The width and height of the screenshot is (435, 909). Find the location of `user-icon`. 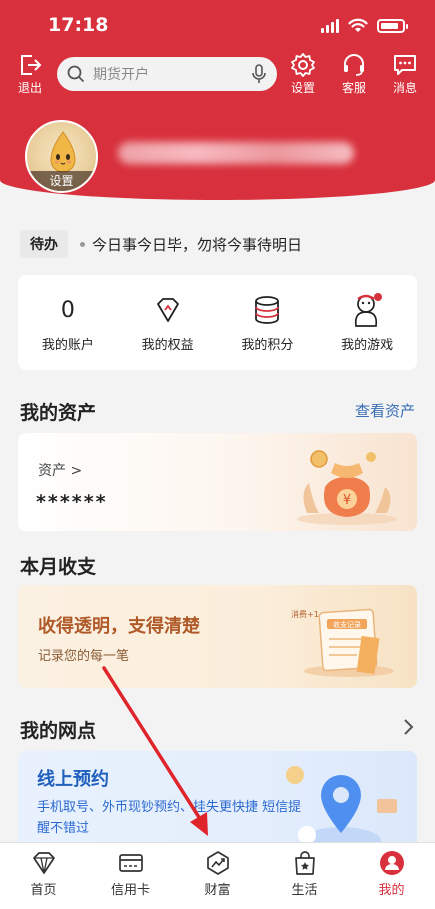

user-icon is located at coordinates (391, 863).